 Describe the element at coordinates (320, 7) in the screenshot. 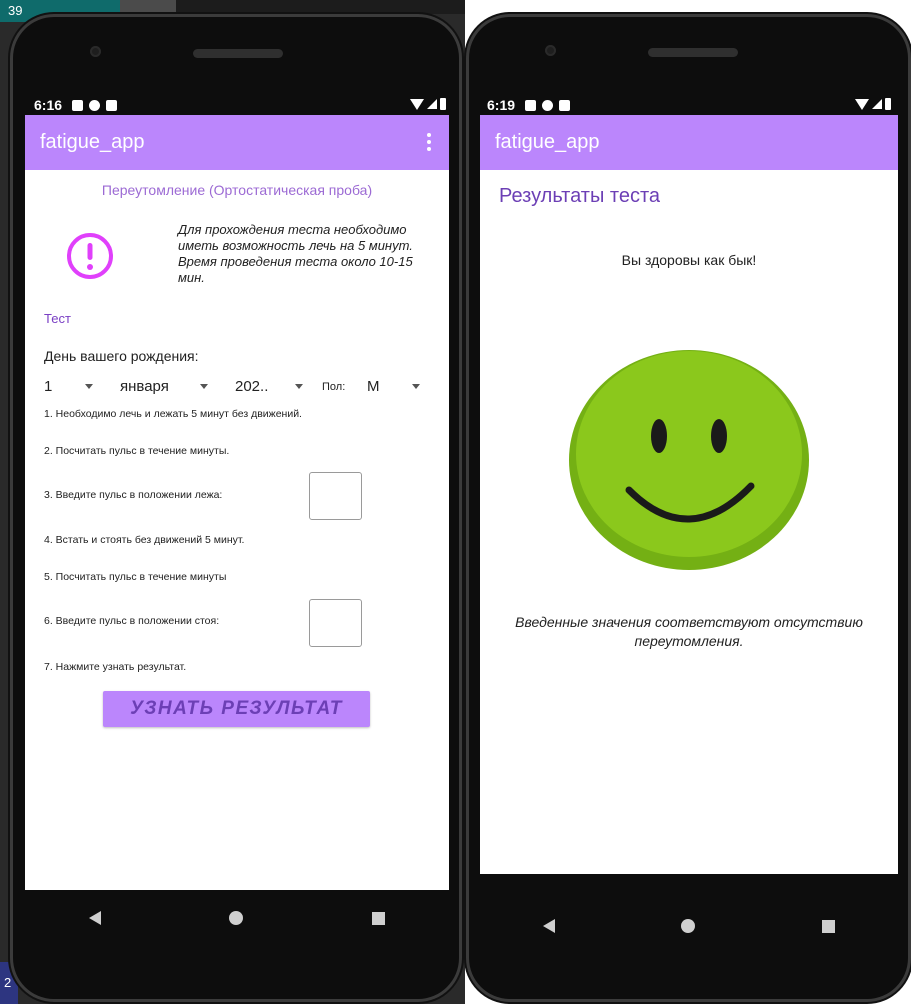

I see `background-band` at that location.